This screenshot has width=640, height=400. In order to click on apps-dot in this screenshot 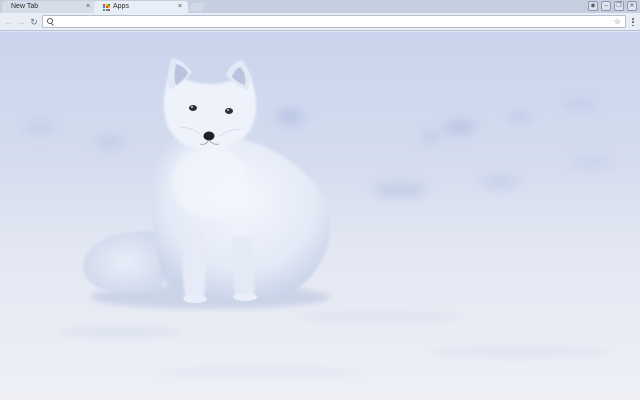, I will do `click(109, 9)`.